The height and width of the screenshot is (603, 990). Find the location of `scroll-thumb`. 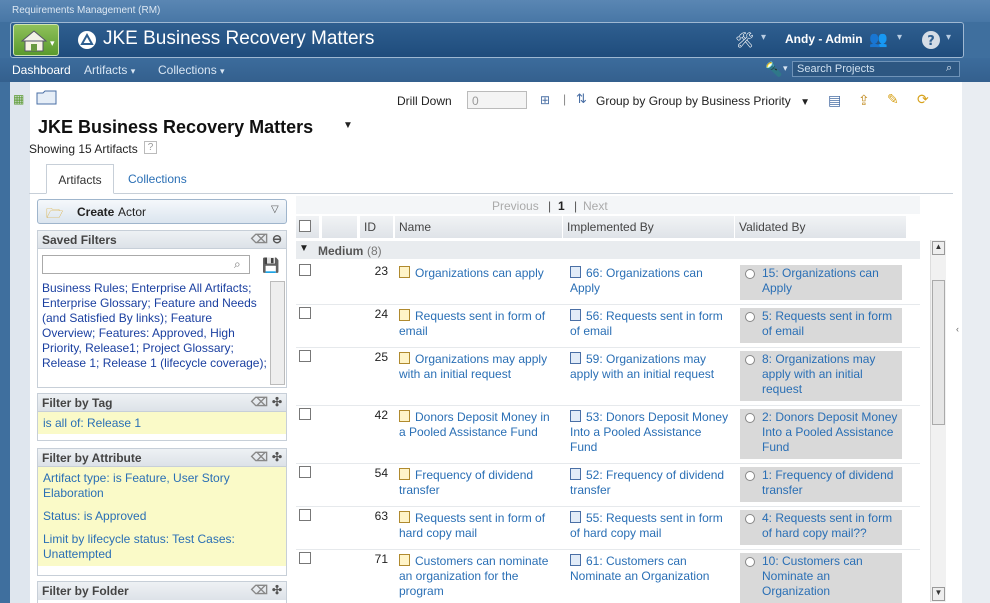

scroll-thumb is located at coordinates (938, 352).